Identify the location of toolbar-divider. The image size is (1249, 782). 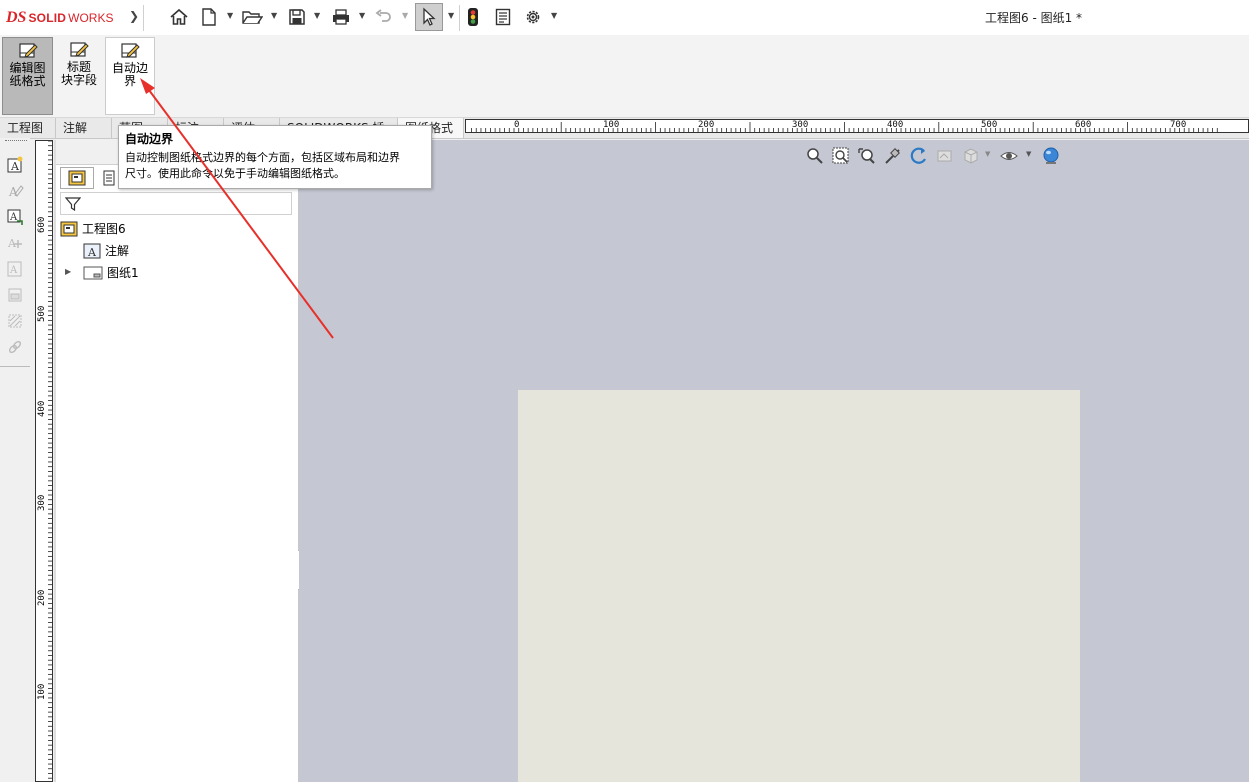
(15, 366).